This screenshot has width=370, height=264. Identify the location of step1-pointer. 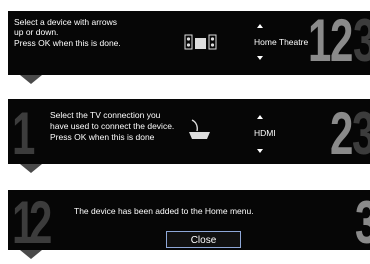
(31, 79).